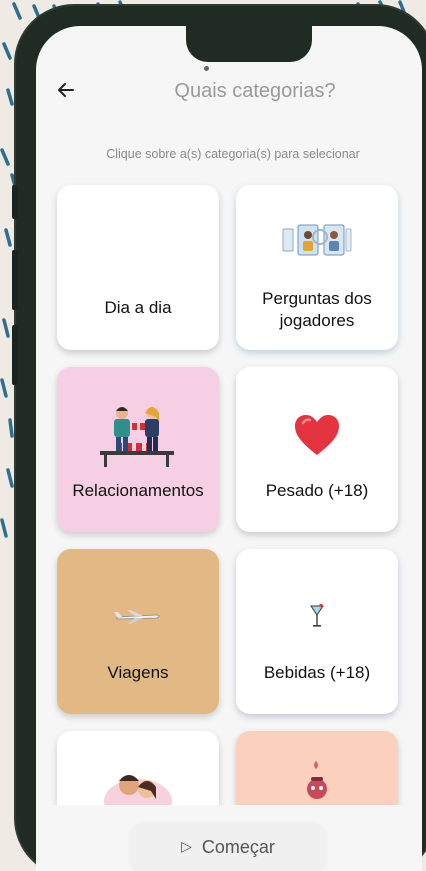 The height and width of the screenshot is (871, 426). Describe the element at coordinates (317, 267) in the screenshot. I see `category-card-perguntas-dos-jogadores: Perguntas dos jogadores` at that location.